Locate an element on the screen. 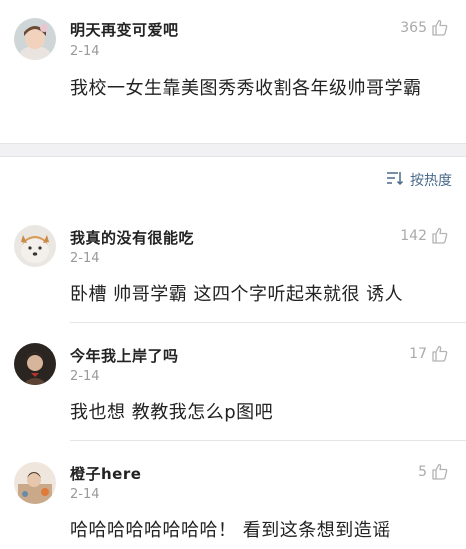 The image size is (466, 549). username: 明天再变可爱吧 is located at coordinates (124, 29).